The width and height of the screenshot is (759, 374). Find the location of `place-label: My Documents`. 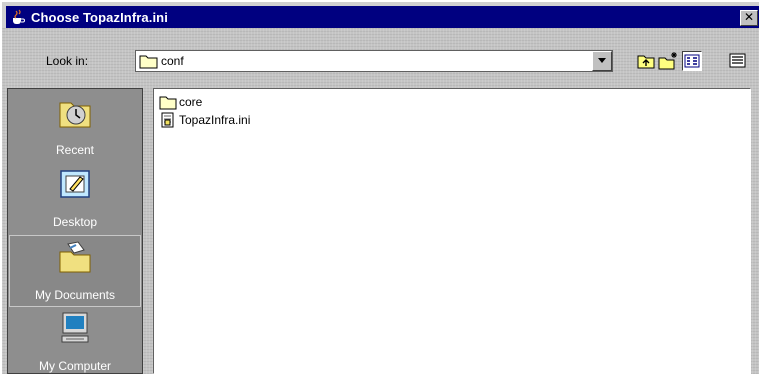

place-label: My Documents is located at coordinates (75, 295).